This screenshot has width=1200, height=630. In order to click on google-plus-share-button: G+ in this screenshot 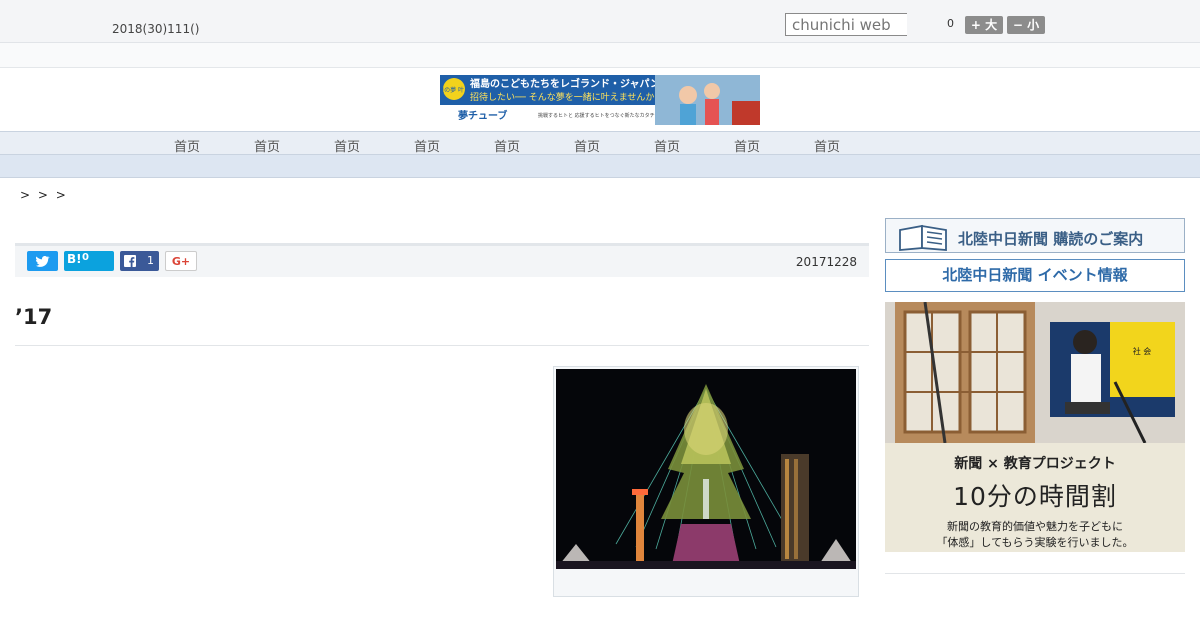, I will do `click(181, 261)`.